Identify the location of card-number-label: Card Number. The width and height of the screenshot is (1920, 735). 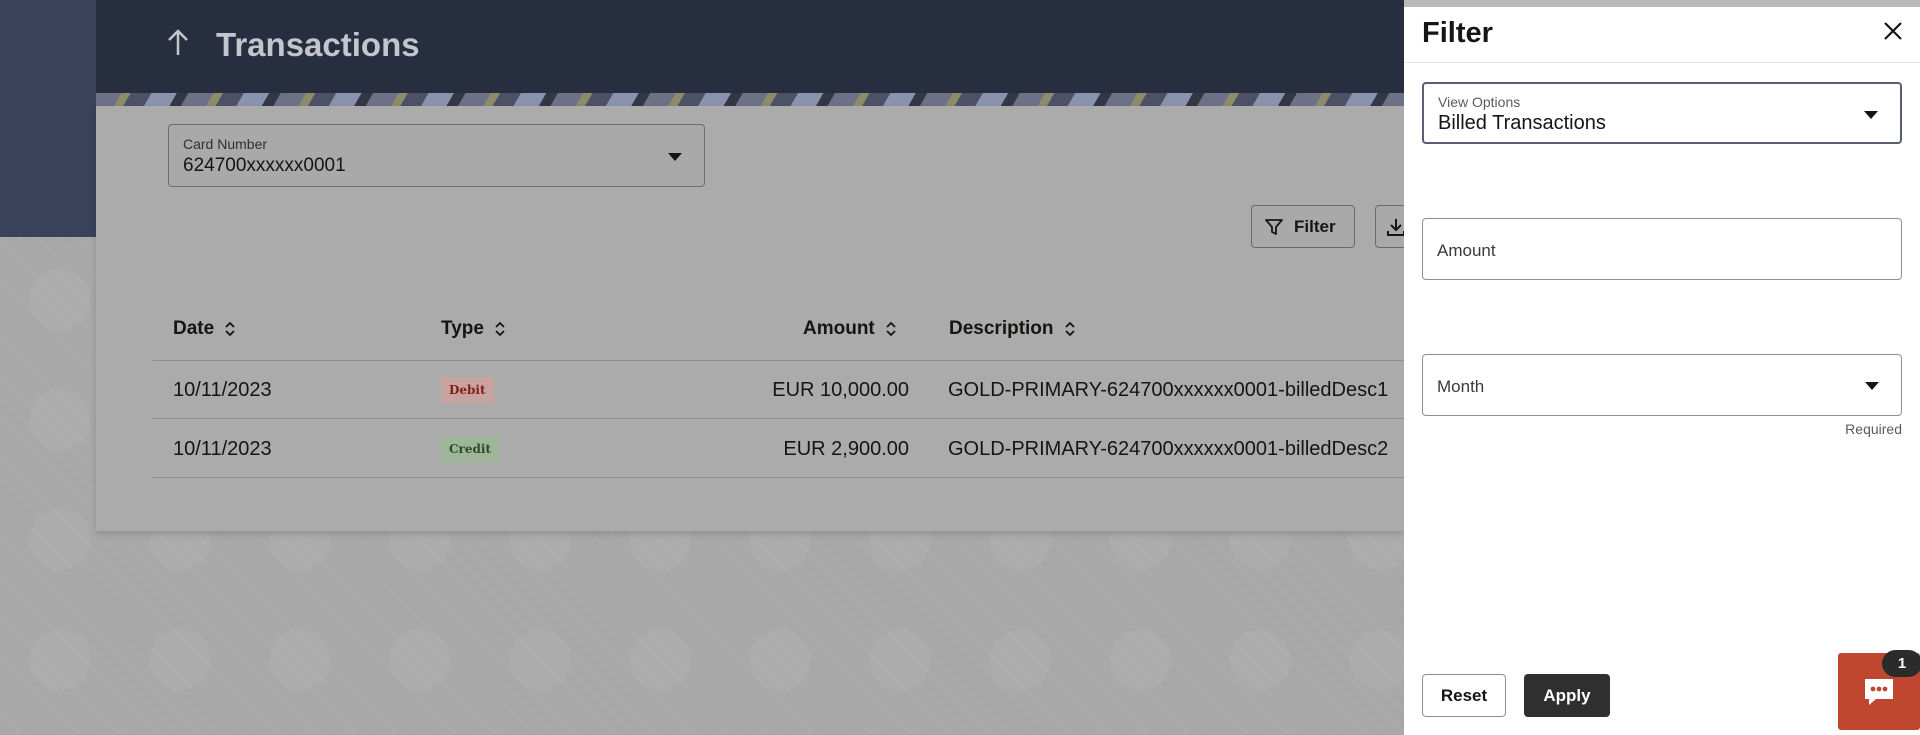
(225, 144).